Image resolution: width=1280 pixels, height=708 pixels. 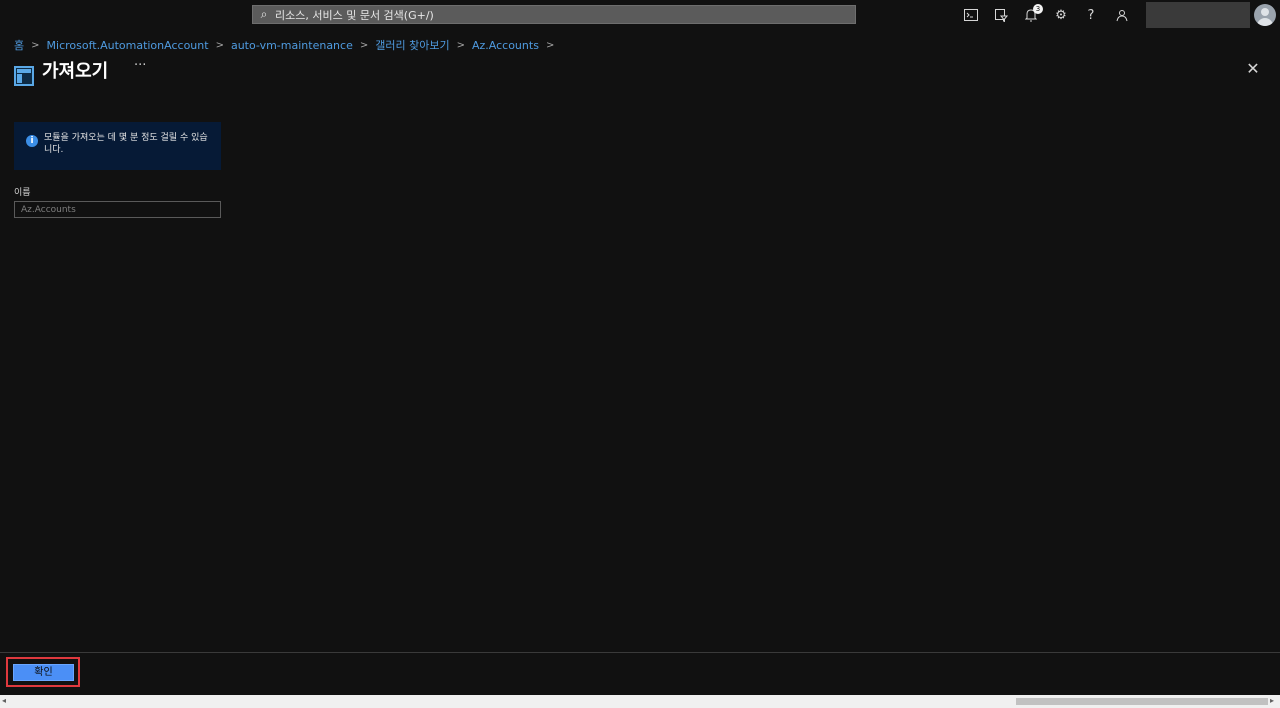 What do you see at coordinates (1001, 15) in the screenshot?
I see `directory-filter-icon` at bounding box center [1001, 15].